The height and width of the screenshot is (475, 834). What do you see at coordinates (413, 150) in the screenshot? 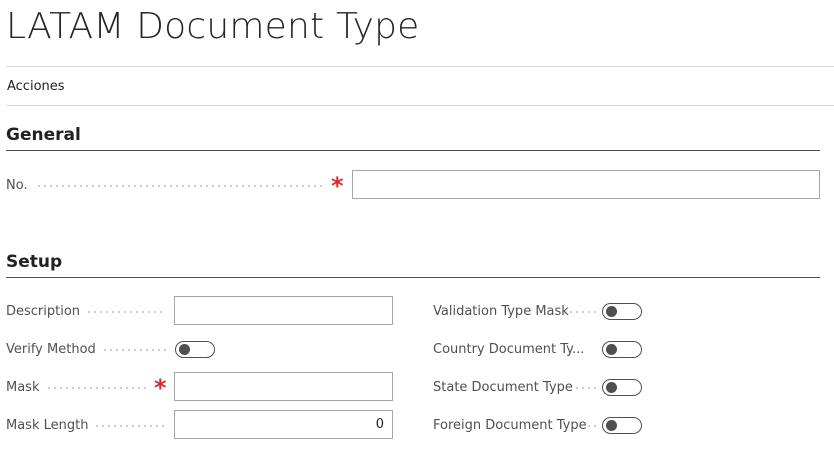
I see `section-general-rule` at bounding box center [413, 150].